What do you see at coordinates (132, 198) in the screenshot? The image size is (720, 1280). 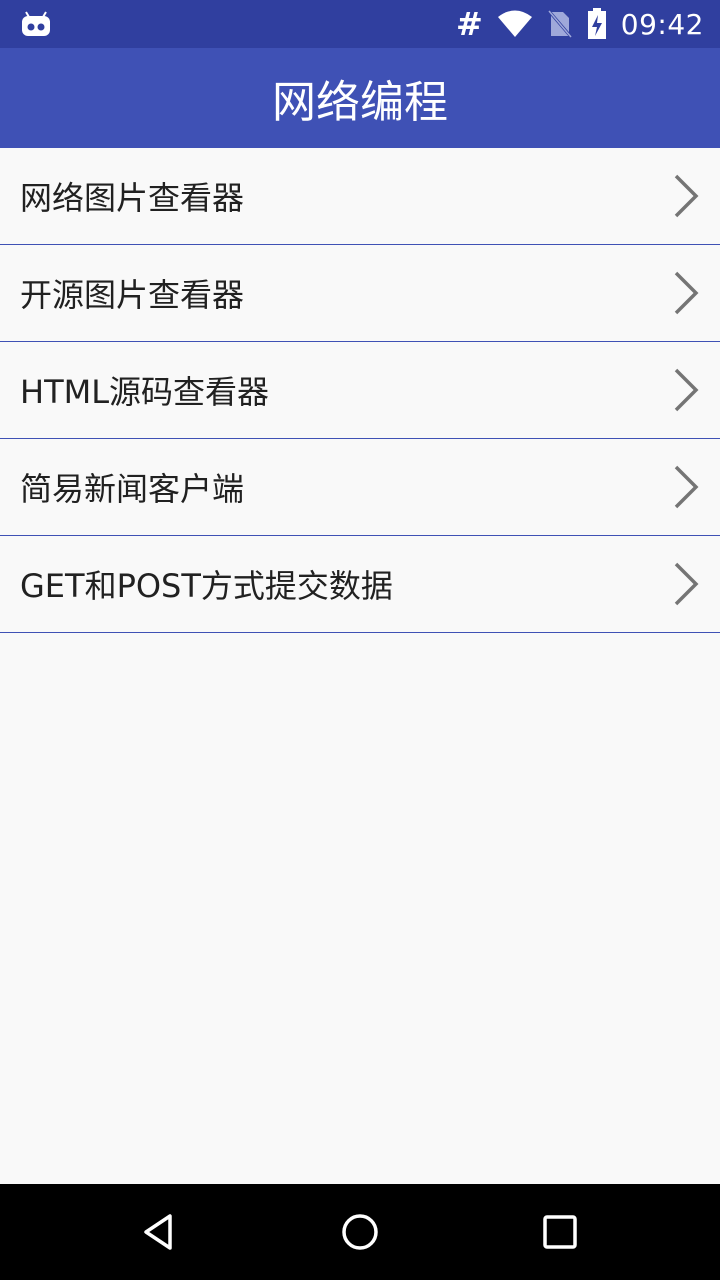 I see `list-item-label: 网络图片查看器` at bounding box center [132, 198].